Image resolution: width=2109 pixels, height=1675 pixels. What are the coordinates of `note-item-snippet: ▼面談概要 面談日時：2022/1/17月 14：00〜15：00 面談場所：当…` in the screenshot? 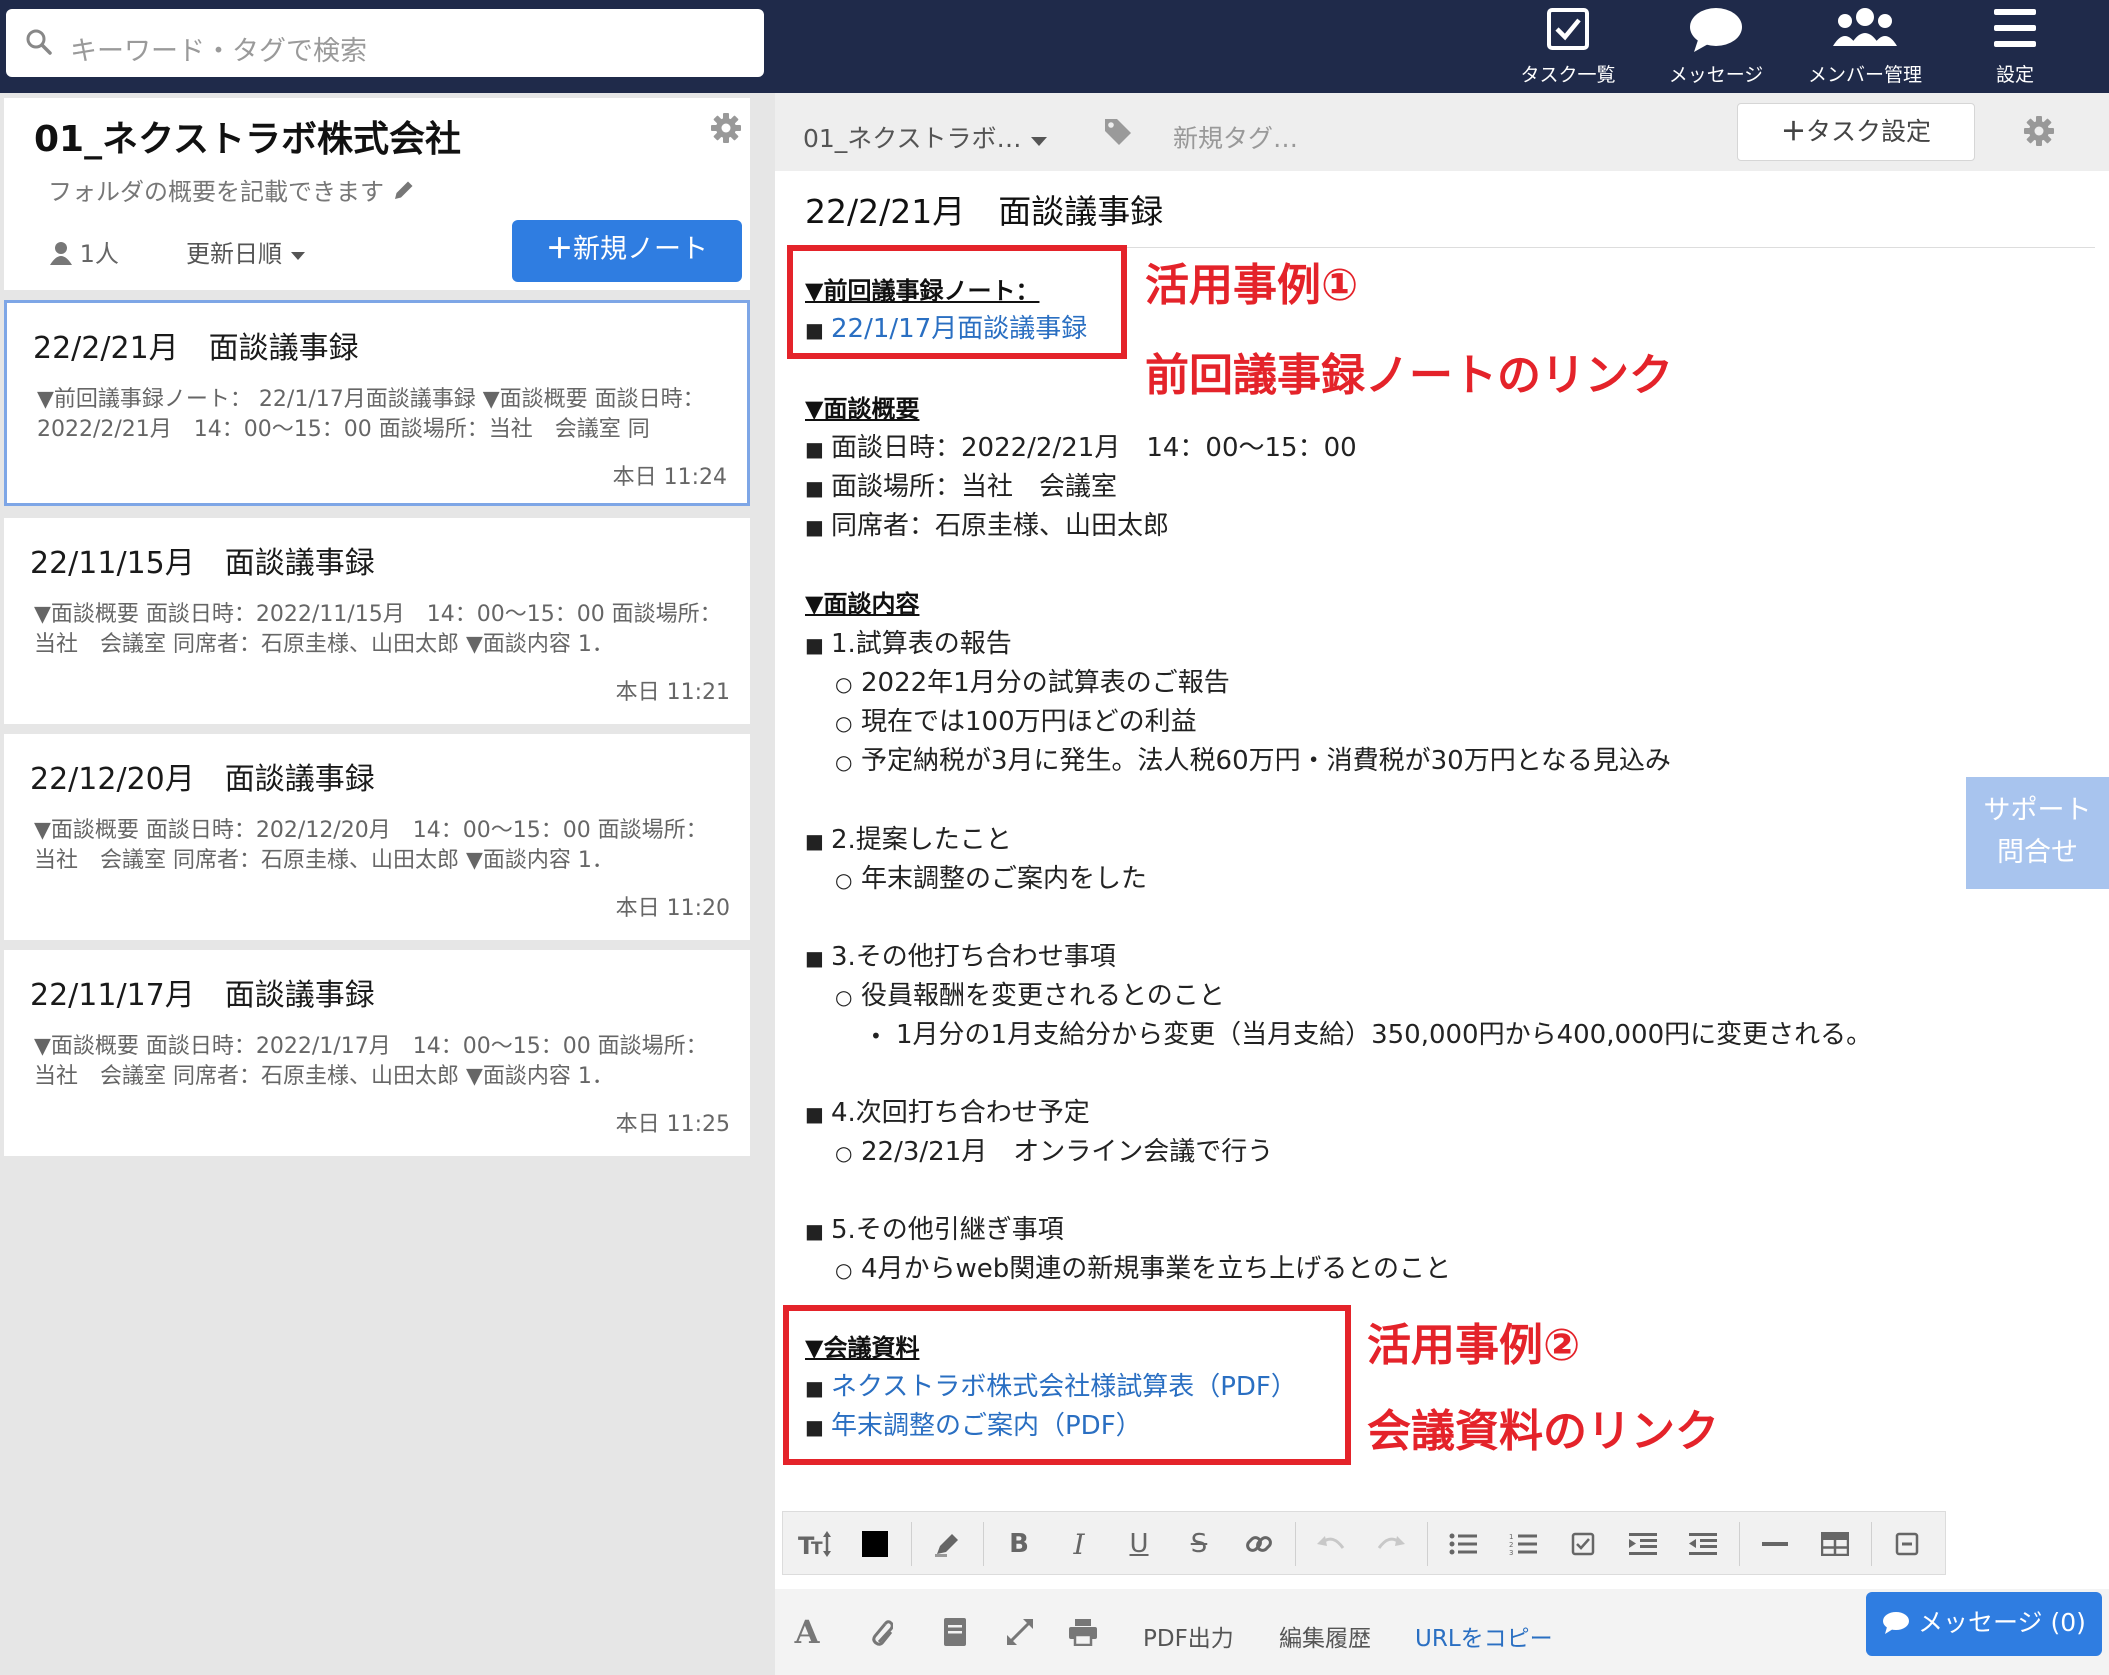 It's located at (371, 1061).